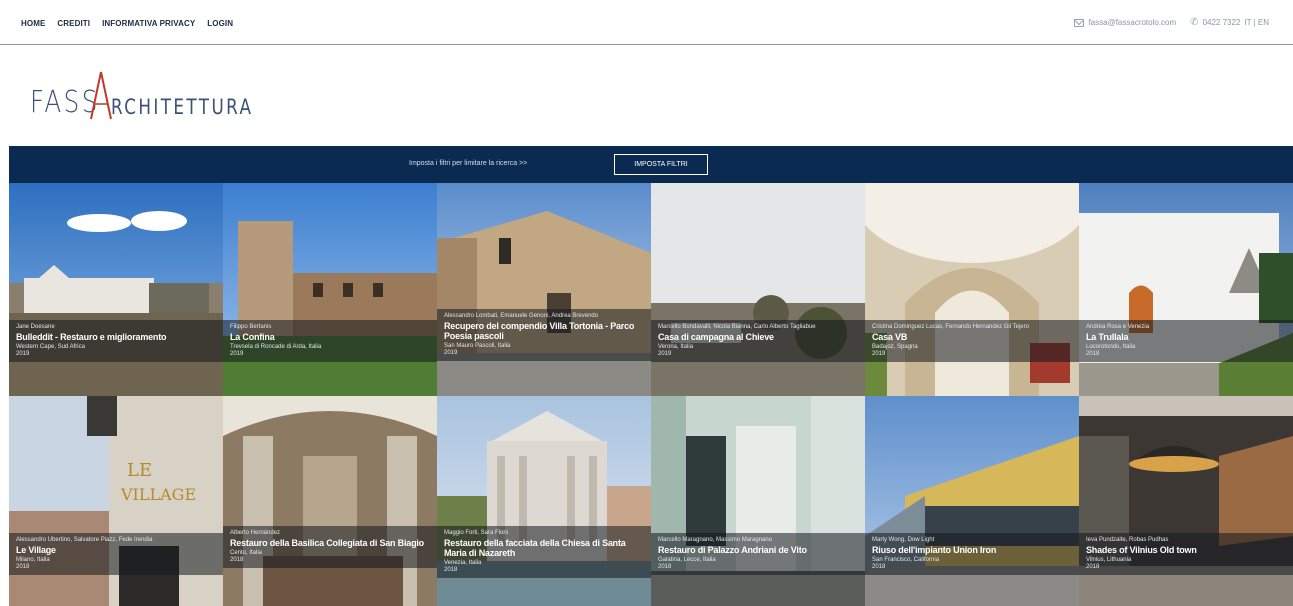  Describe the element at coordinates (73, 23) in the screenshot. I see `nav-crediti: CREDITI` at that location.